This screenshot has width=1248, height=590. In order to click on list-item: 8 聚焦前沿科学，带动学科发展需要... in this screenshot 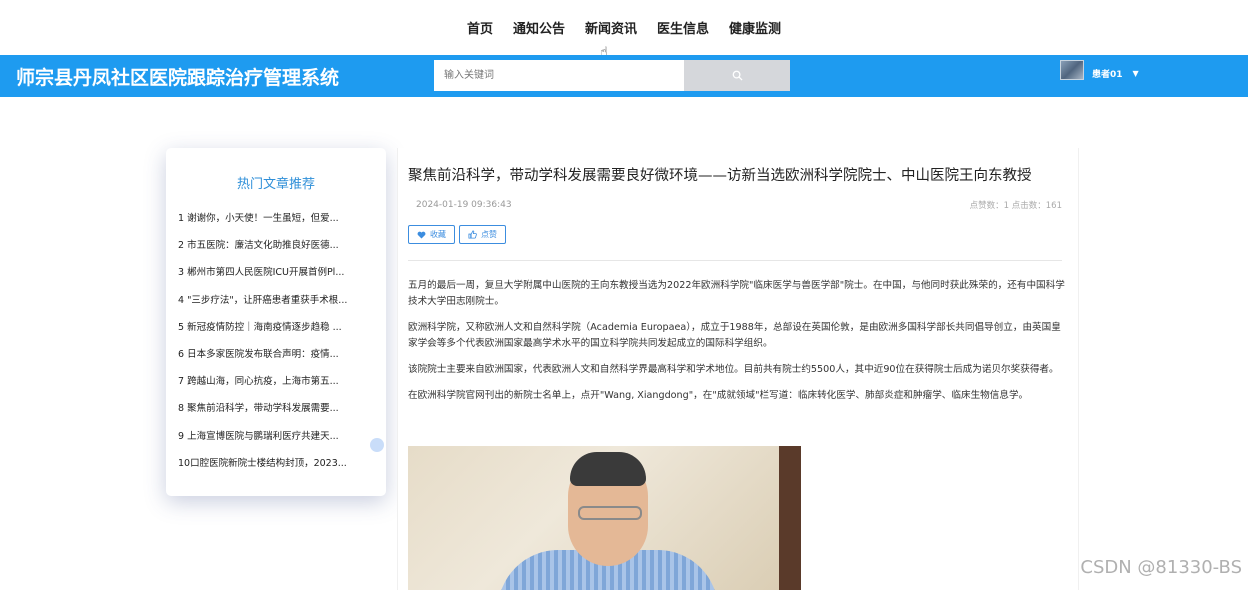, I will do `click(276, 415)`.